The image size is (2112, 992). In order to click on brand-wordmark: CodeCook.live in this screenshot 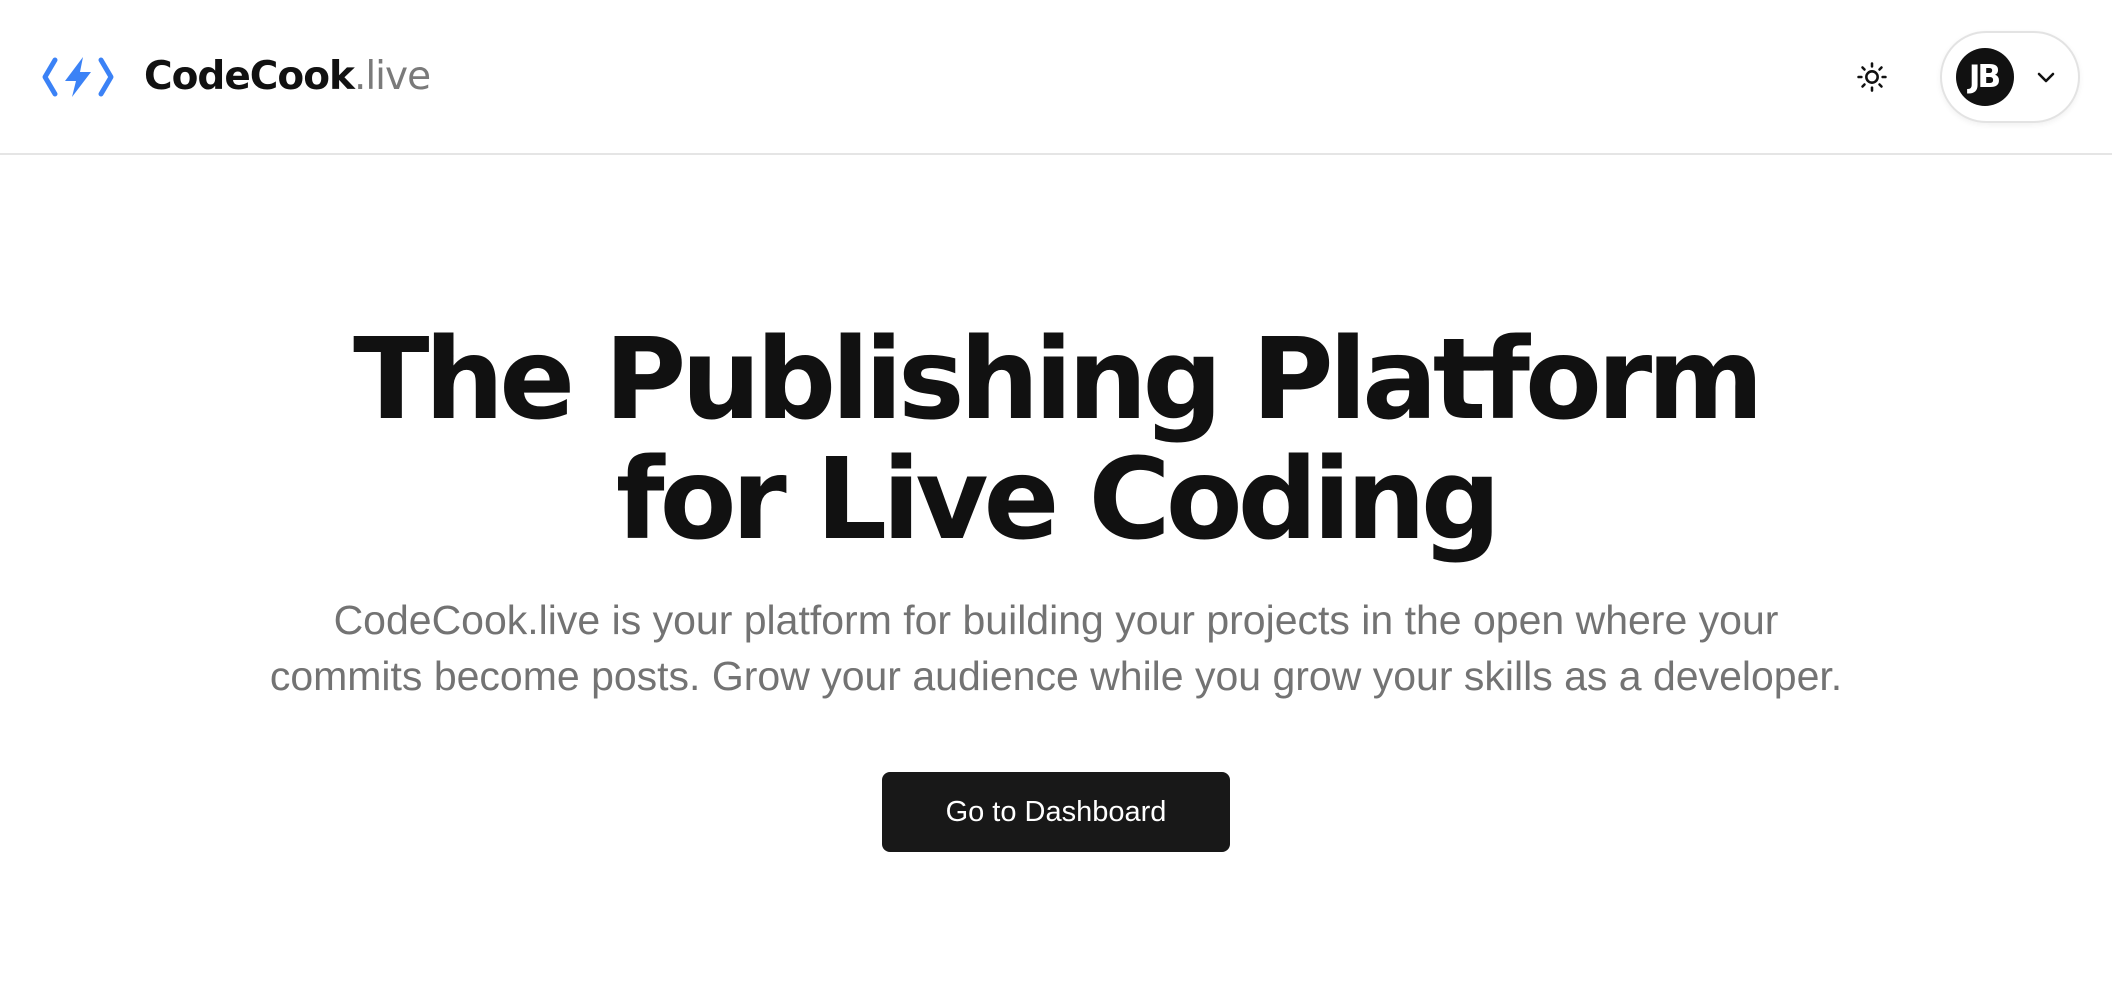, I will do `click(287, 76)`.